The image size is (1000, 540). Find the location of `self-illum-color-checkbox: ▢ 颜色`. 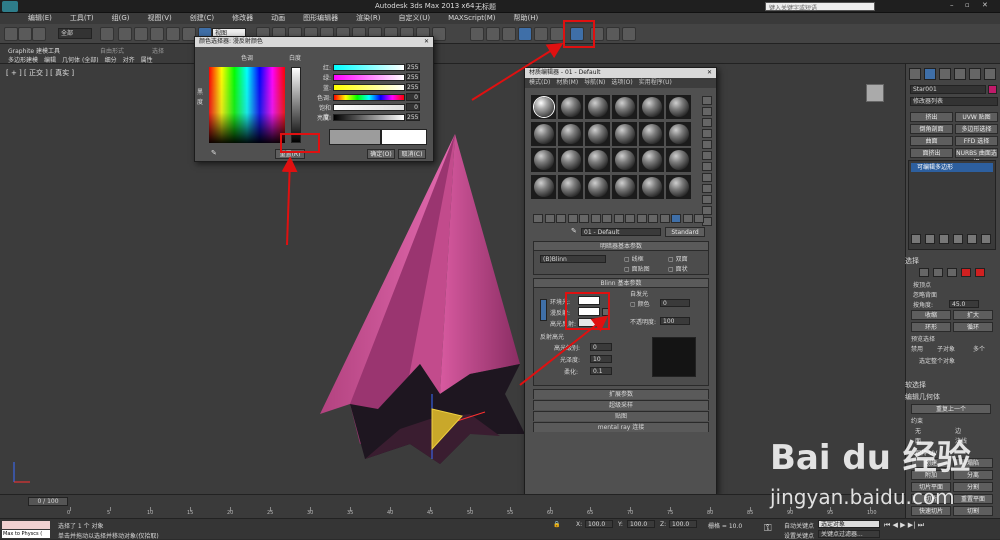

self-illum-color-checkbox: ▢ 颜色 is located at coordinates (640, 303).